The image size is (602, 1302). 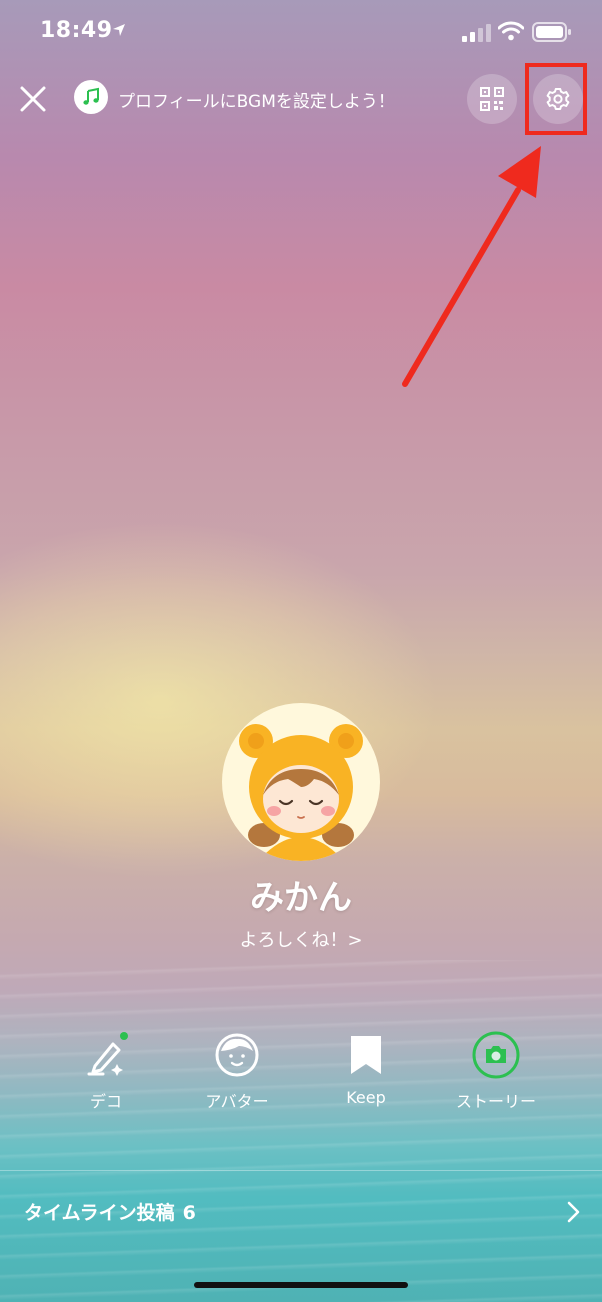 What do you see at coordinates (99, 1213) in the screenshot?
I see `timeline-title: タイムライン投稿` at bounding box center [99, 1213].